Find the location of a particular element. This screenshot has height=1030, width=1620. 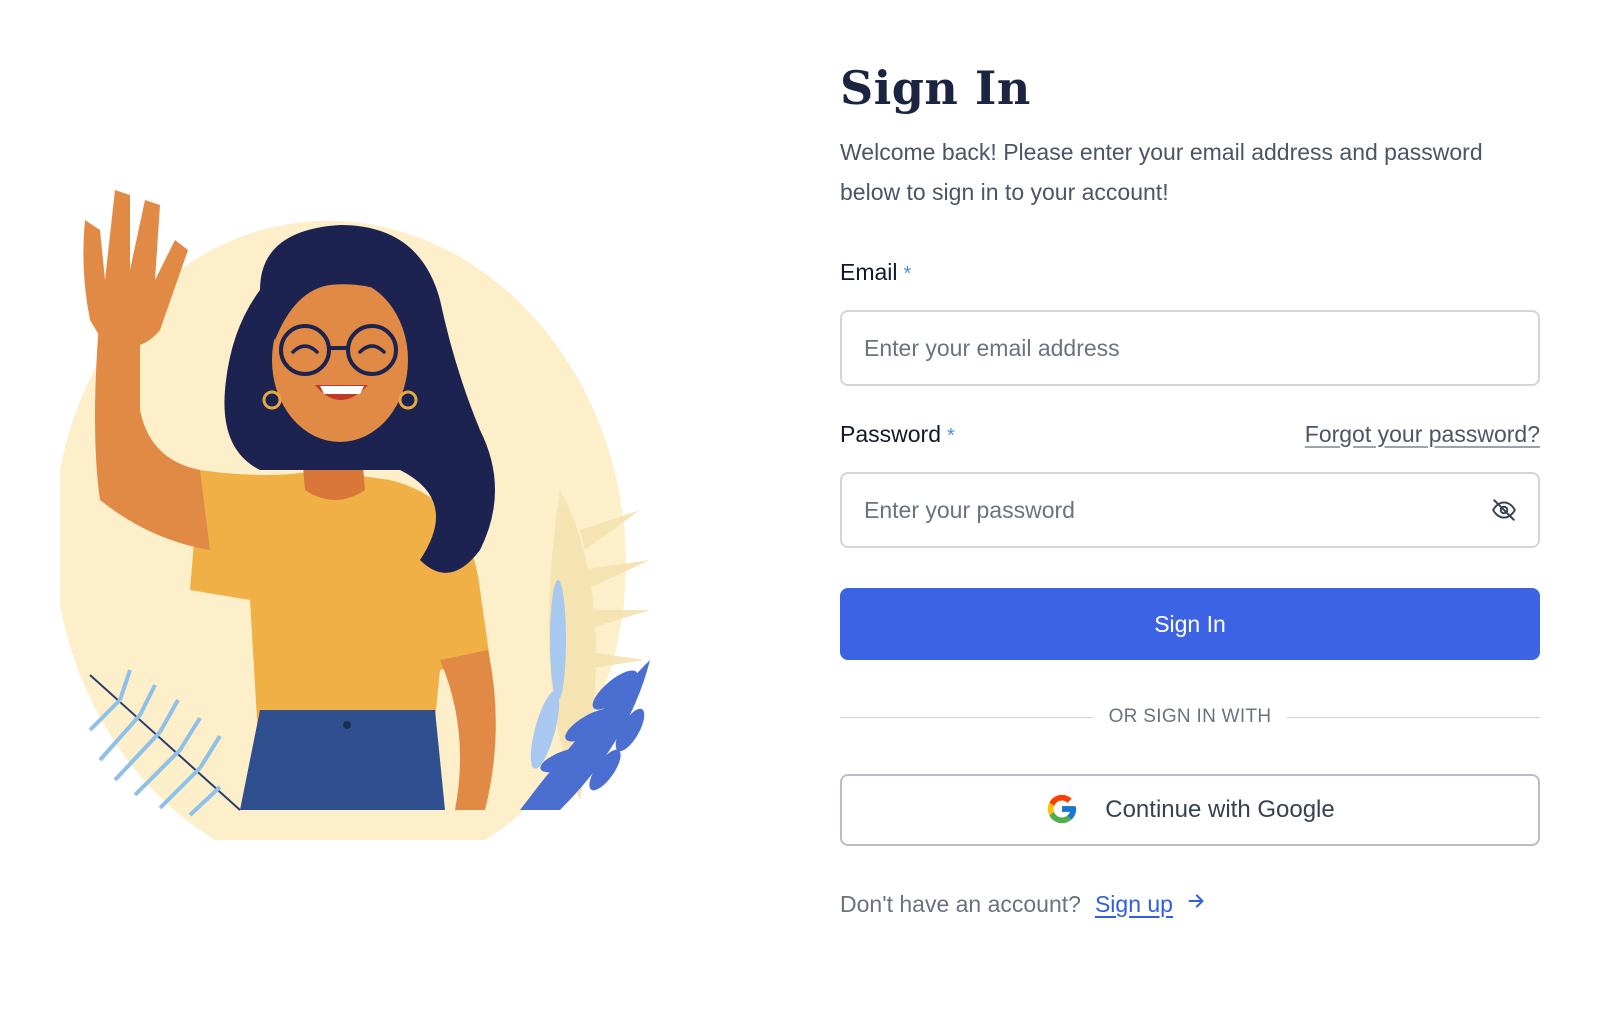

page-title: Sign In is located at coordinates (935, 88).